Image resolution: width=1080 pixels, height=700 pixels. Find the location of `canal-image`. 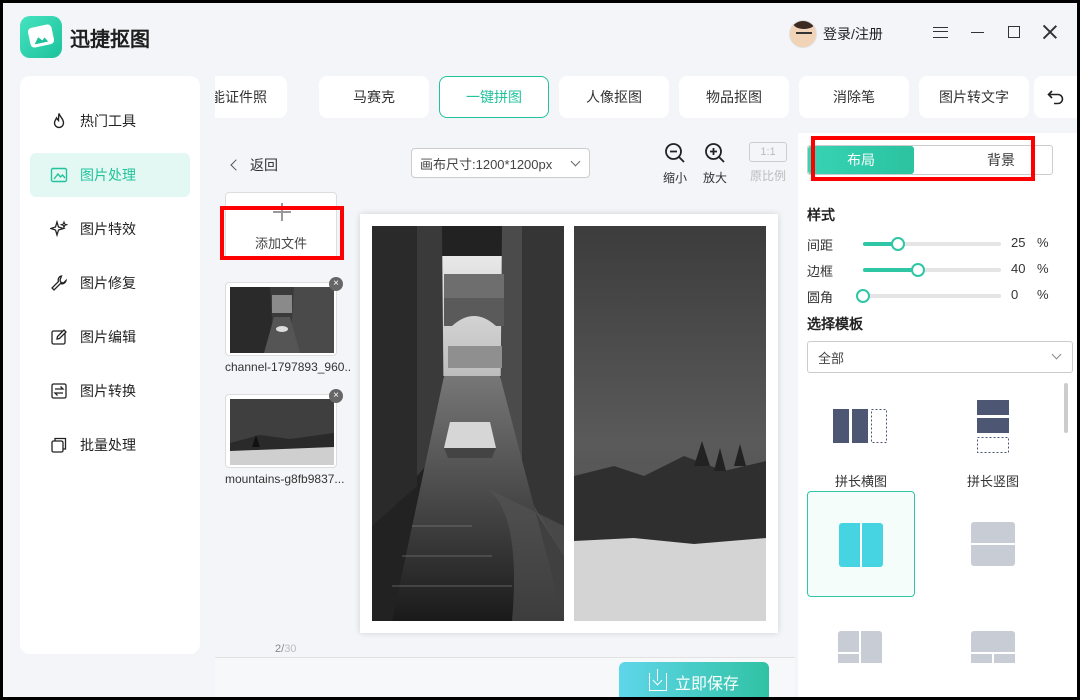

canal-image is located at coordinates (468, 423).